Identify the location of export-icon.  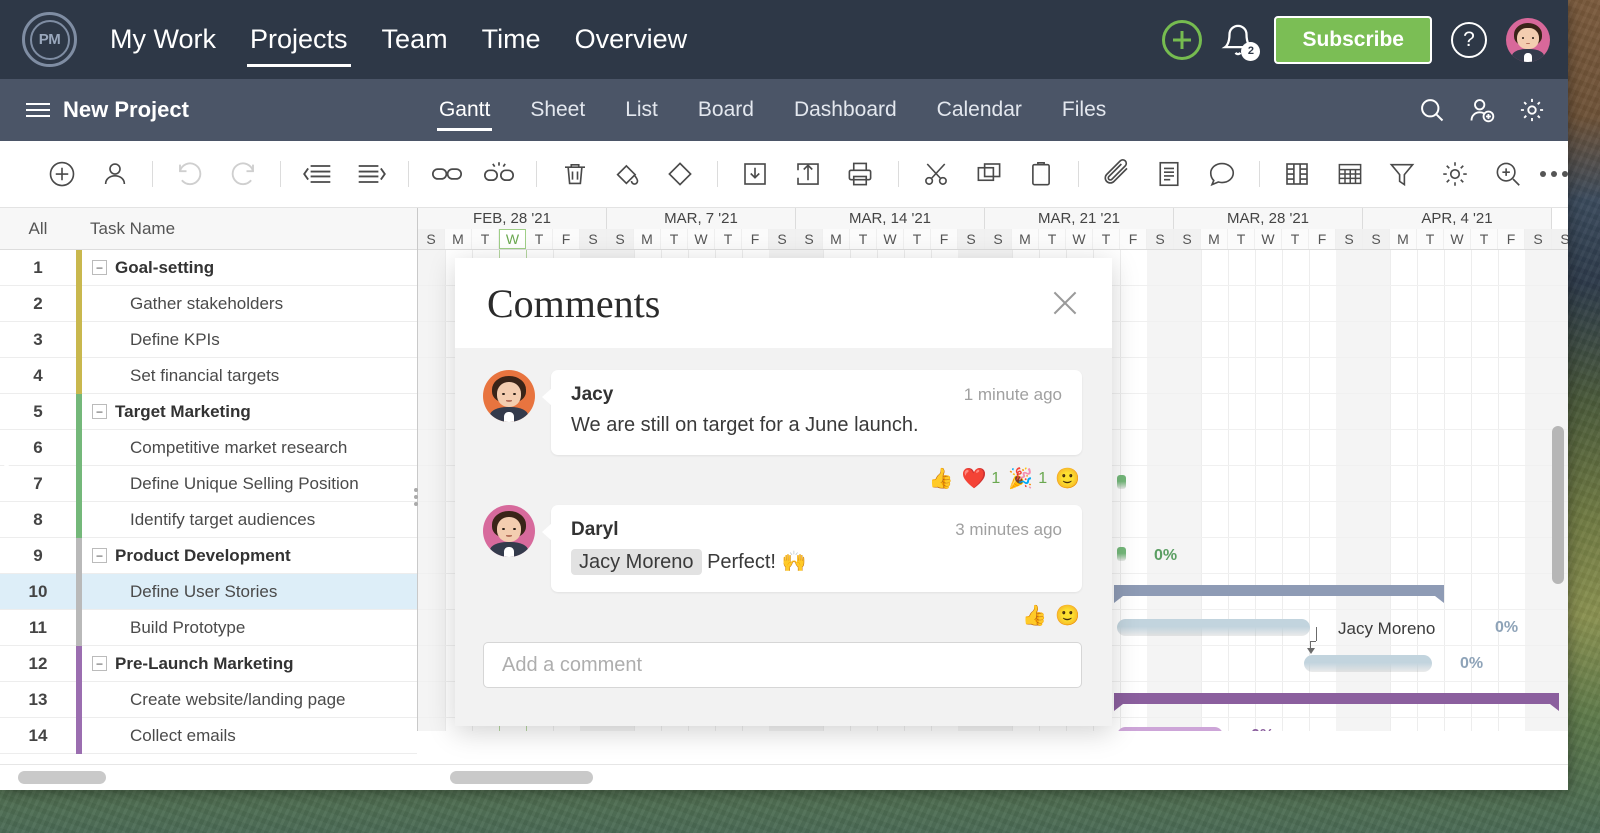
(808, 174).